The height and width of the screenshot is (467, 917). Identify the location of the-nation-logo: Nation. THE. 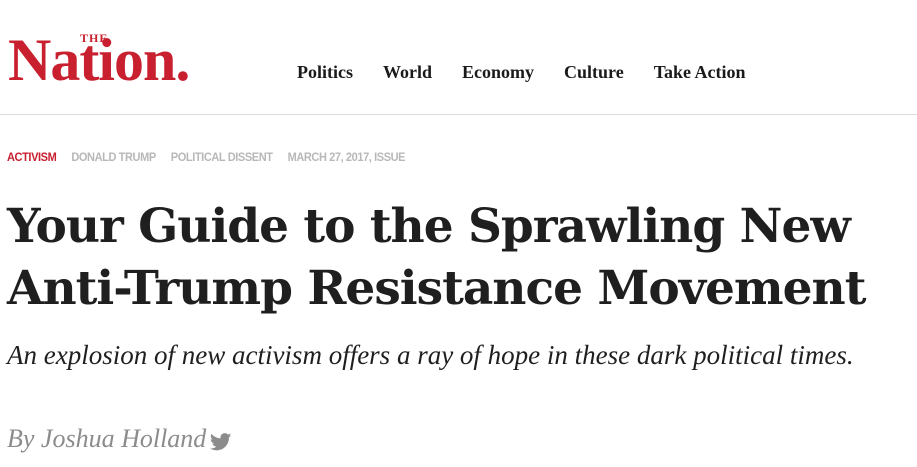
(120, 61).